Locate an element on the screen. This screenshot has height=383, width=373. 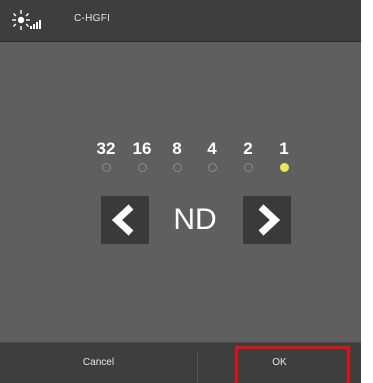
light-signal-icon is located at coordinates (27, 20).